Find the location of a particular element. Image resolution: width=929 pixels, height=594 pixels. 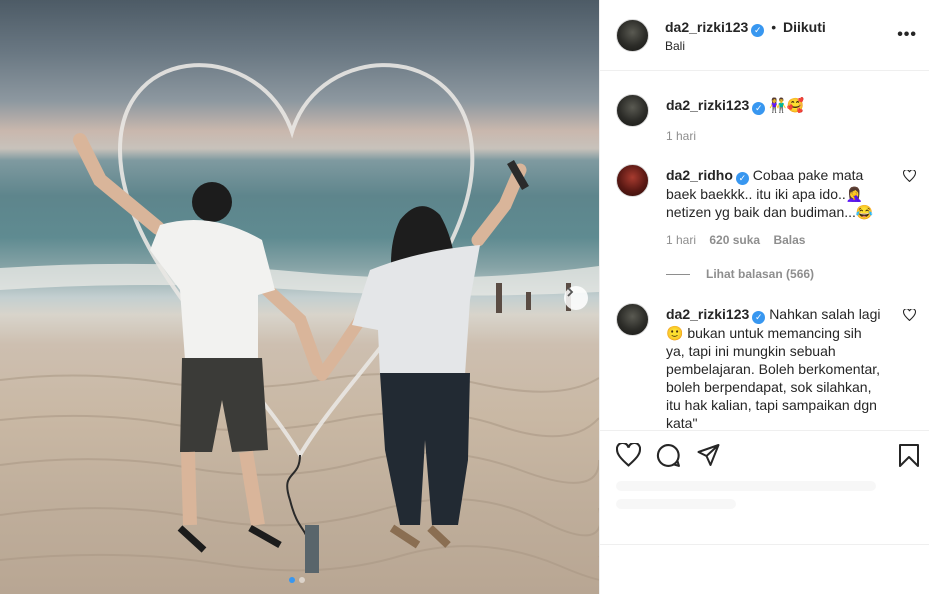

author-username: da2_rizki123 is located at coordinates (706, 27).